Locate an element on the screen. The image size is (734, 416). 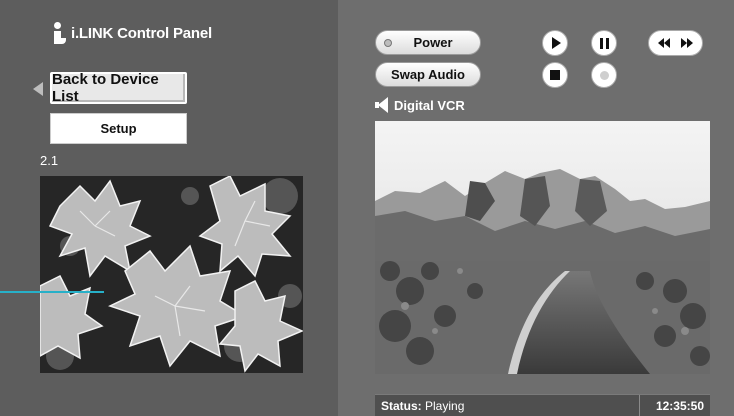
back-to-device-list-button: Back to Device List is located at coordinates (118, 88).